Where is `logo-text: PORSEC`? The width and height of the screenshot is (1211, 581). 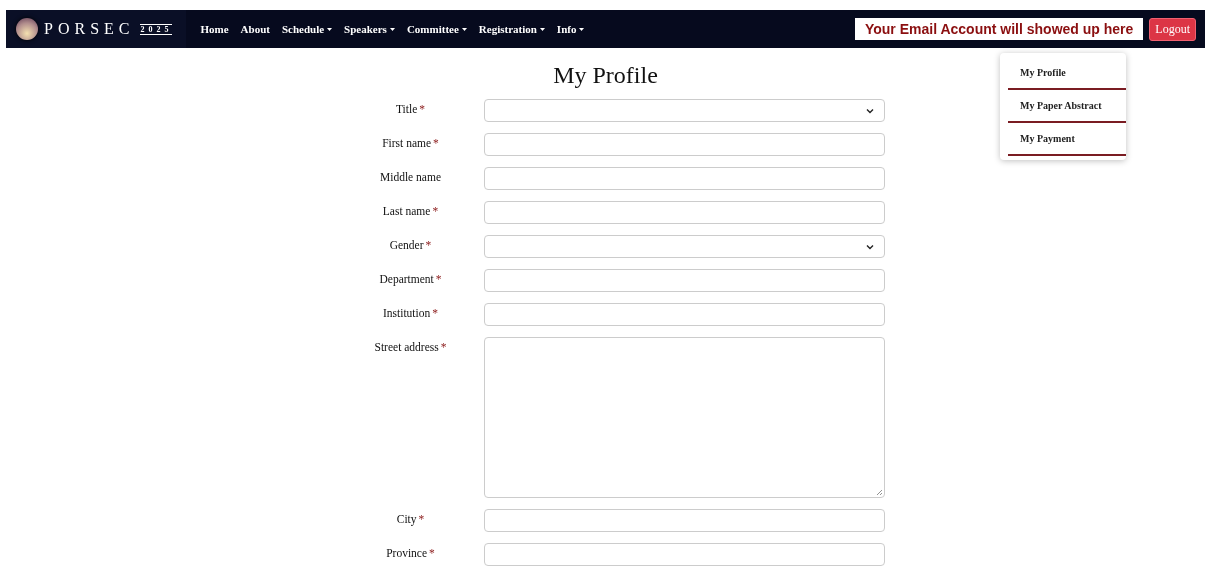
logo-text: PORSEC is located at coordinates (89, 29).